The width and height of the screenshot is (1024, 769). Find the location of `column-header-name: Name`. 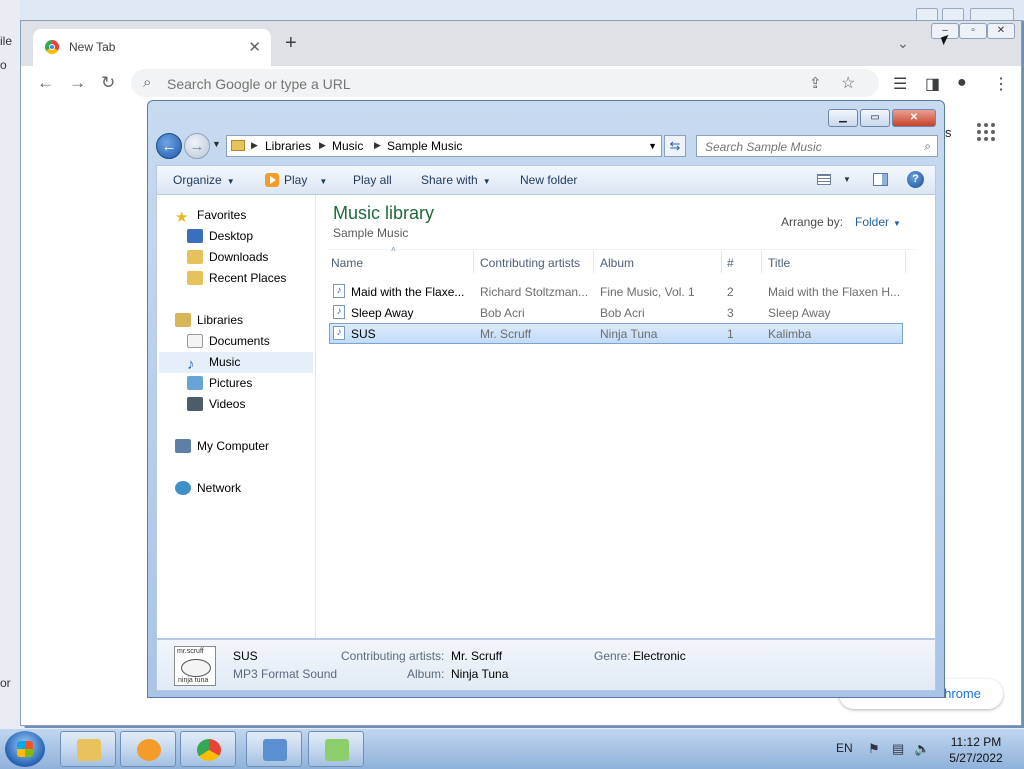

column-header-name: Name is located at coordinates (347, 263).